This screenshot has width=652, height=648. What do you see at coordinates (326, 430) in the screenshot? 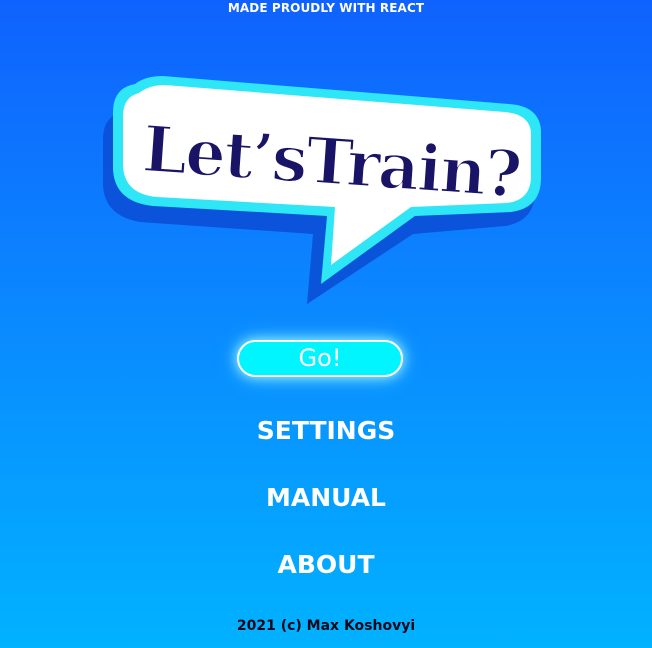
I see `settings-link: SETTINGS` at bounding box center [326, 430].